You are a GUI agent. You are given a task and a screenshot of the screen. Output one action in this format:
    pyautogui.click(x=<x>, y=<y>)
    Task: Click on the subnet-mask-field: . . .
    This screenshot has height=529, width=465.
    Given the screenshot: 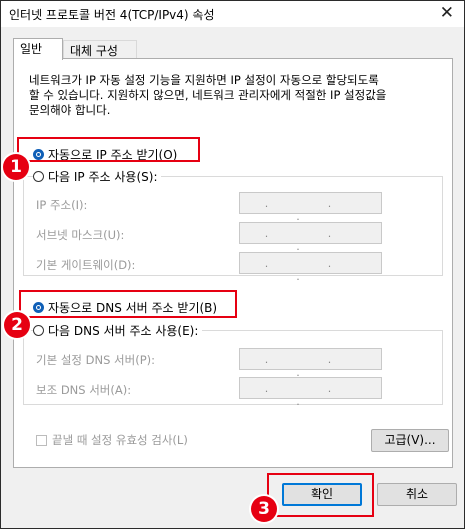 What is the action you would take?
    pyautogui.click(x=310, y=237)
    